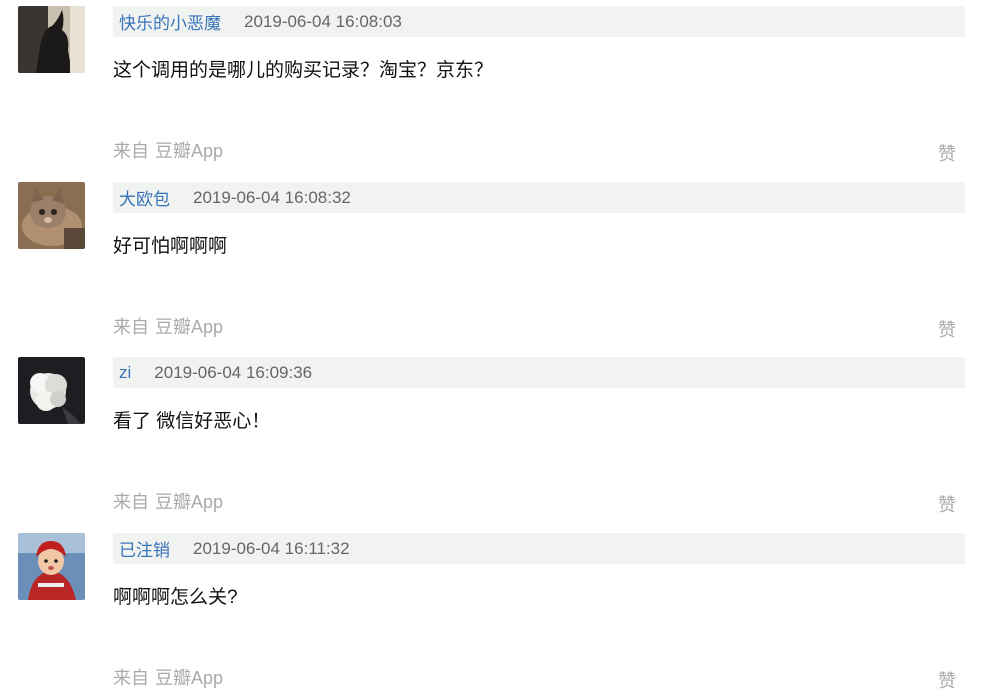 The height and width of the screenshot is (696, 1000). I want to click on comment-timestamp: 2019-06-04 16:11:32, so click(271, 548).